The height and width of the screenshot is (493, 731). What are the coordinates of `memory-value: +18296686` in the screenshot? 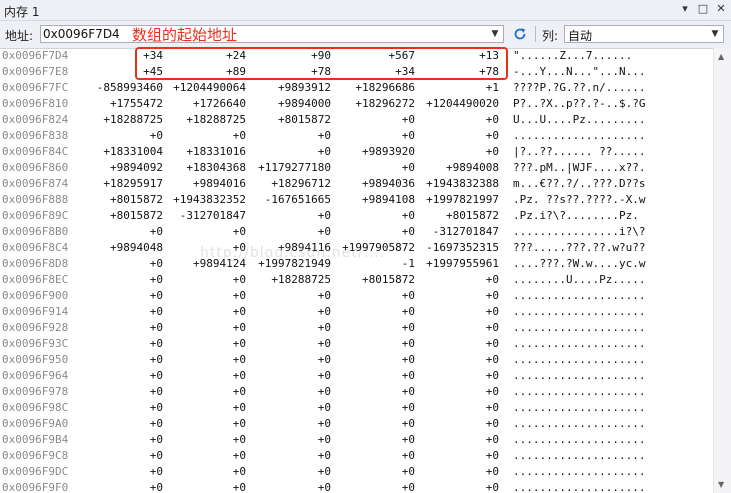 It's located at (370, 88).